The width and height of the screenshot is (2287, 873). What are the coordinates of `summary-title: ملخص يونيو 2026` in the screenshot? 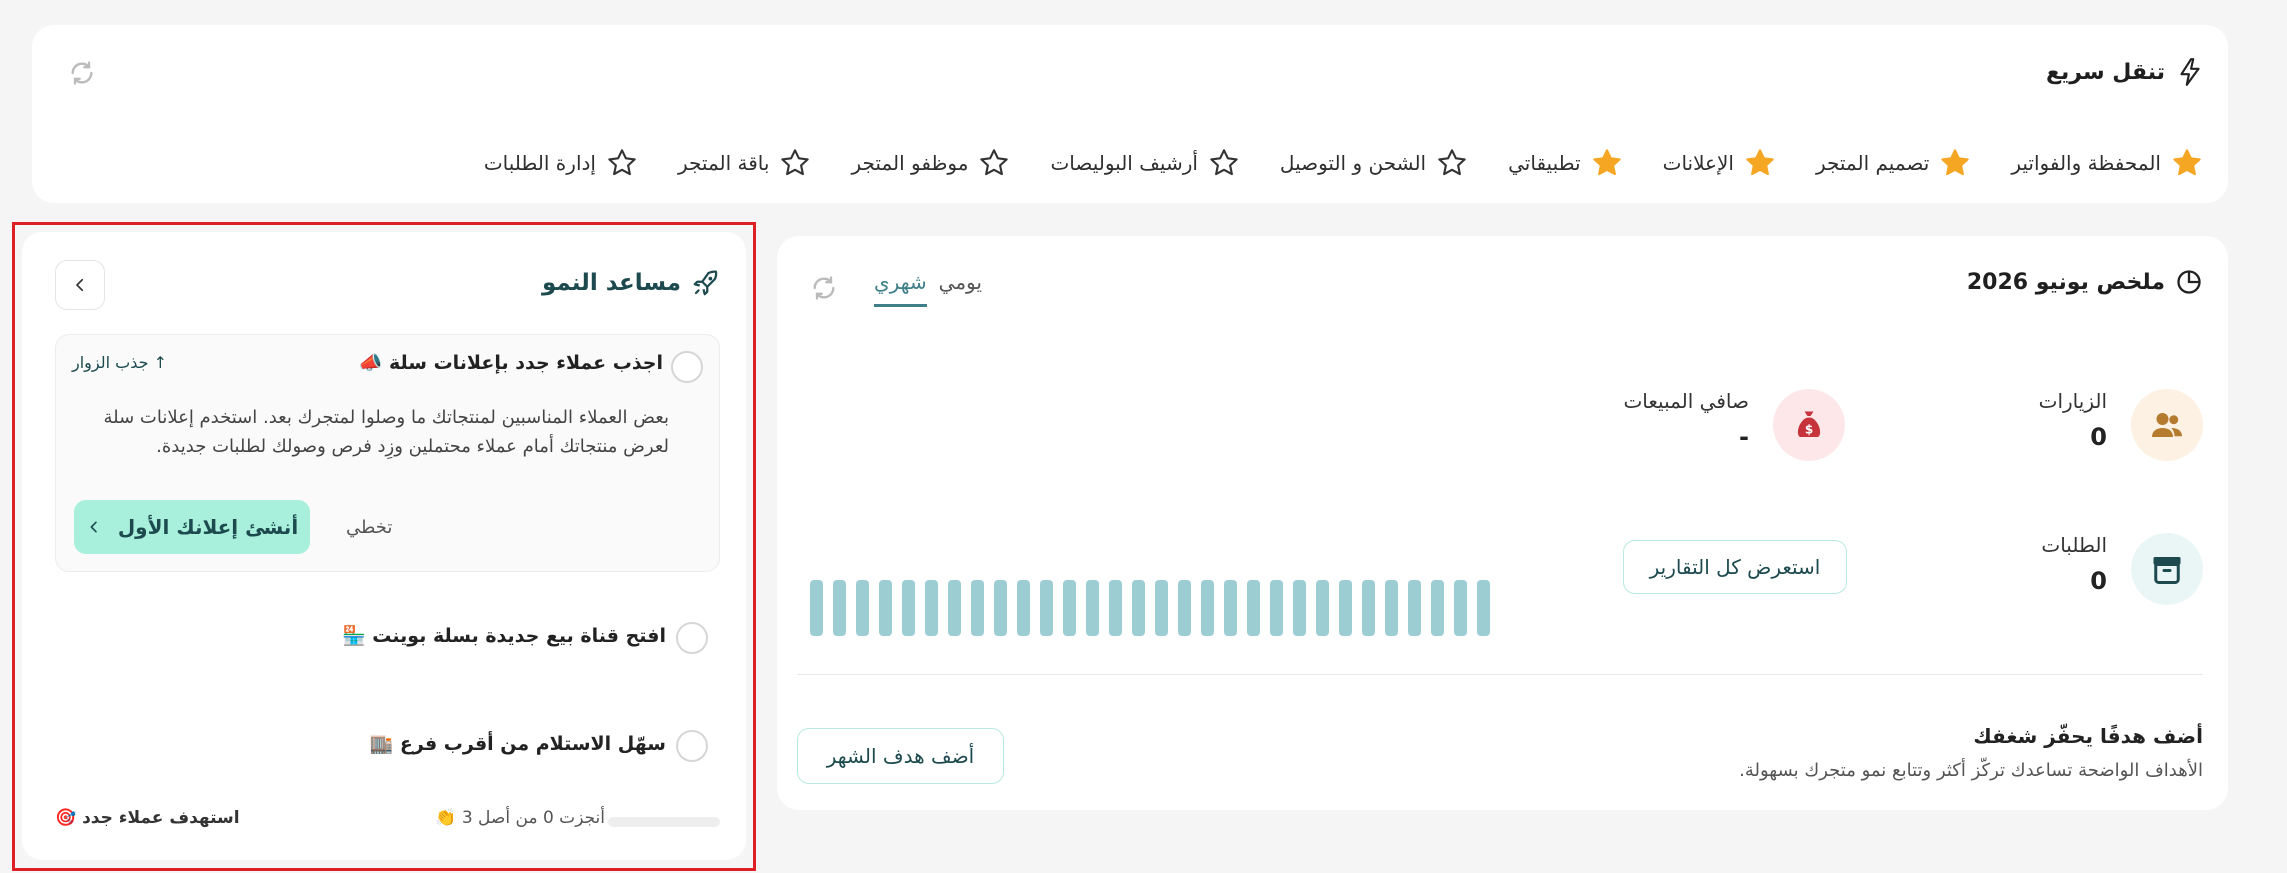 It's located at (2065, 282).